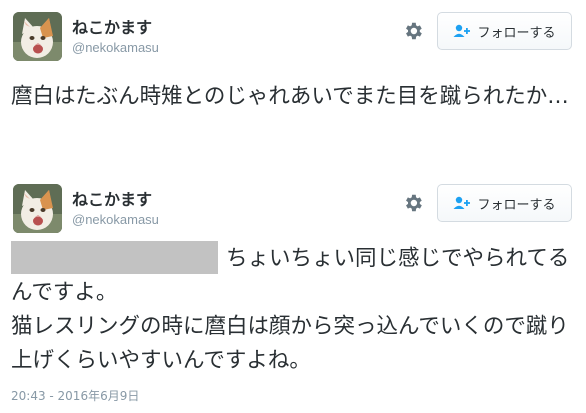 The width and height of the screenshot is (586, 413). I want to click on redacted-mention, so click(114, 257).